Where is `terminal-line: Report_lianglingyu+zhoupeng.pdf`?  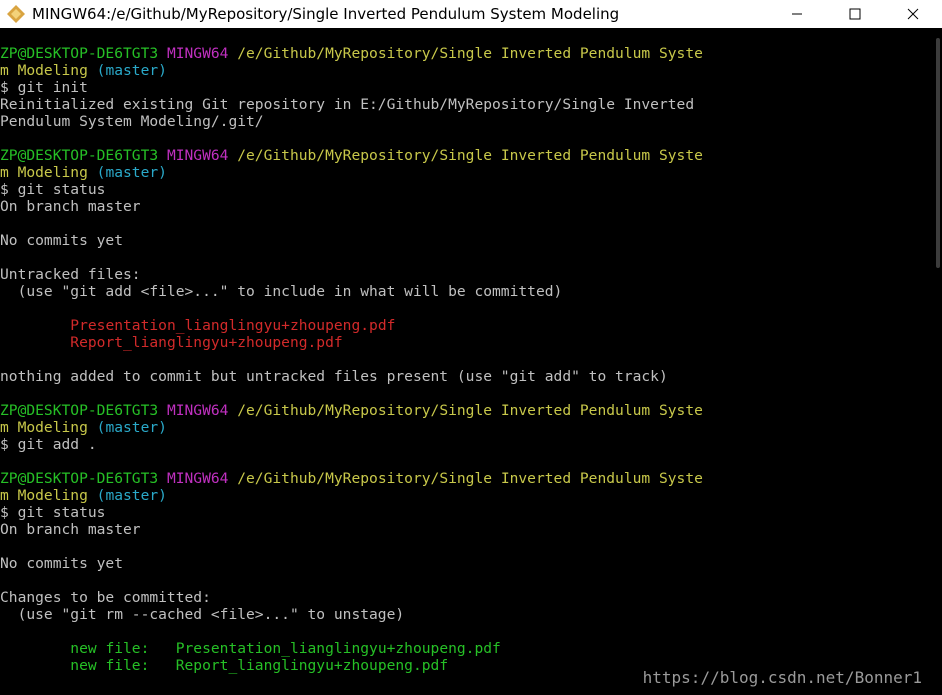
terminal-line: Report_lianglingyu+zhoupeng.pdf is located at coordinates (351, 342).